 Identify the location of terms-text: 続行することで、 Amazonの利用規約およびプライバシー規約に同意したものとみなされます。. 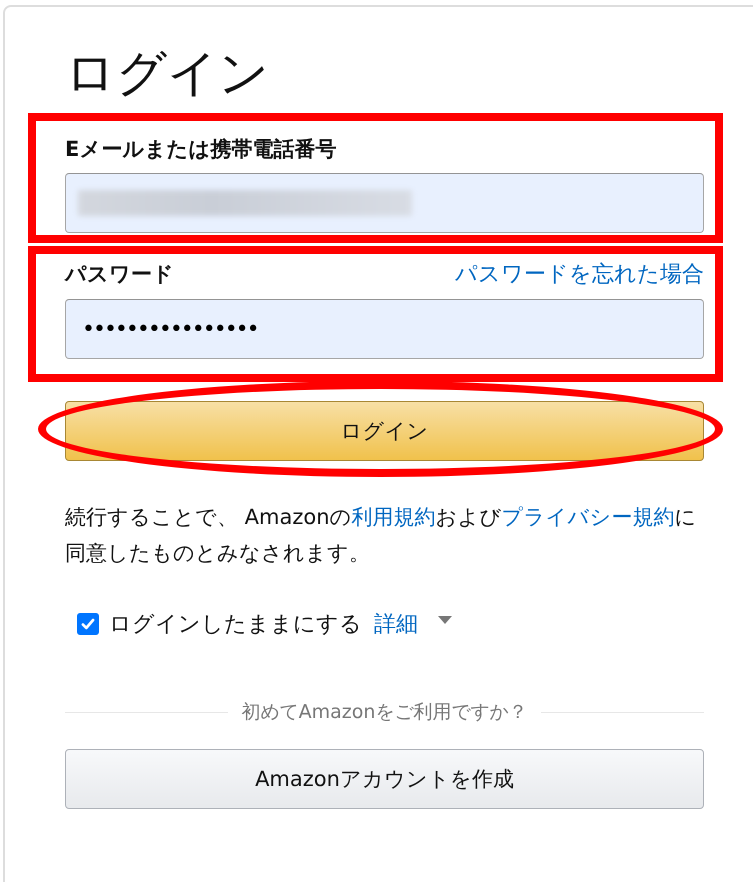
(381, 535).